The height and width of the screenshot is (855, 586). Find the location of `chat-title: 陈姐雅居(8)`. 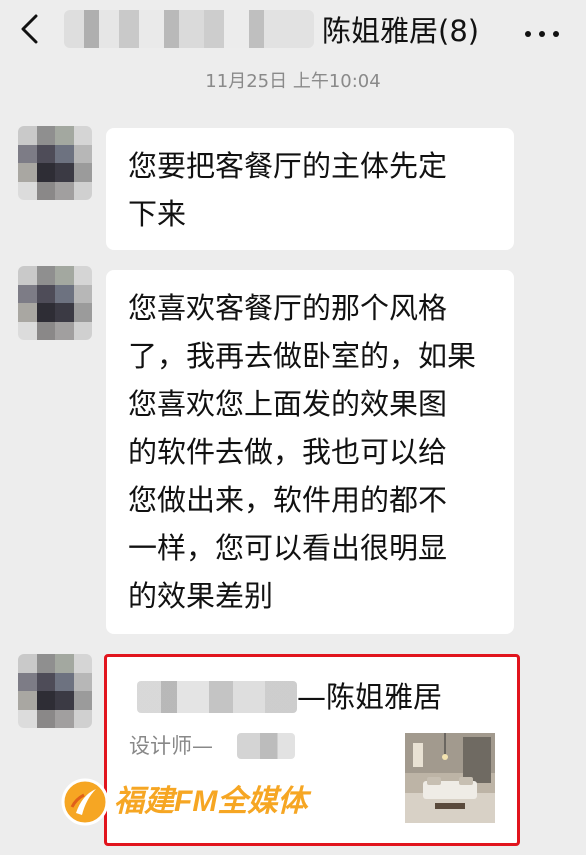

chat-title: 陈姐雅居(8) is located at coordinates (401, 31).